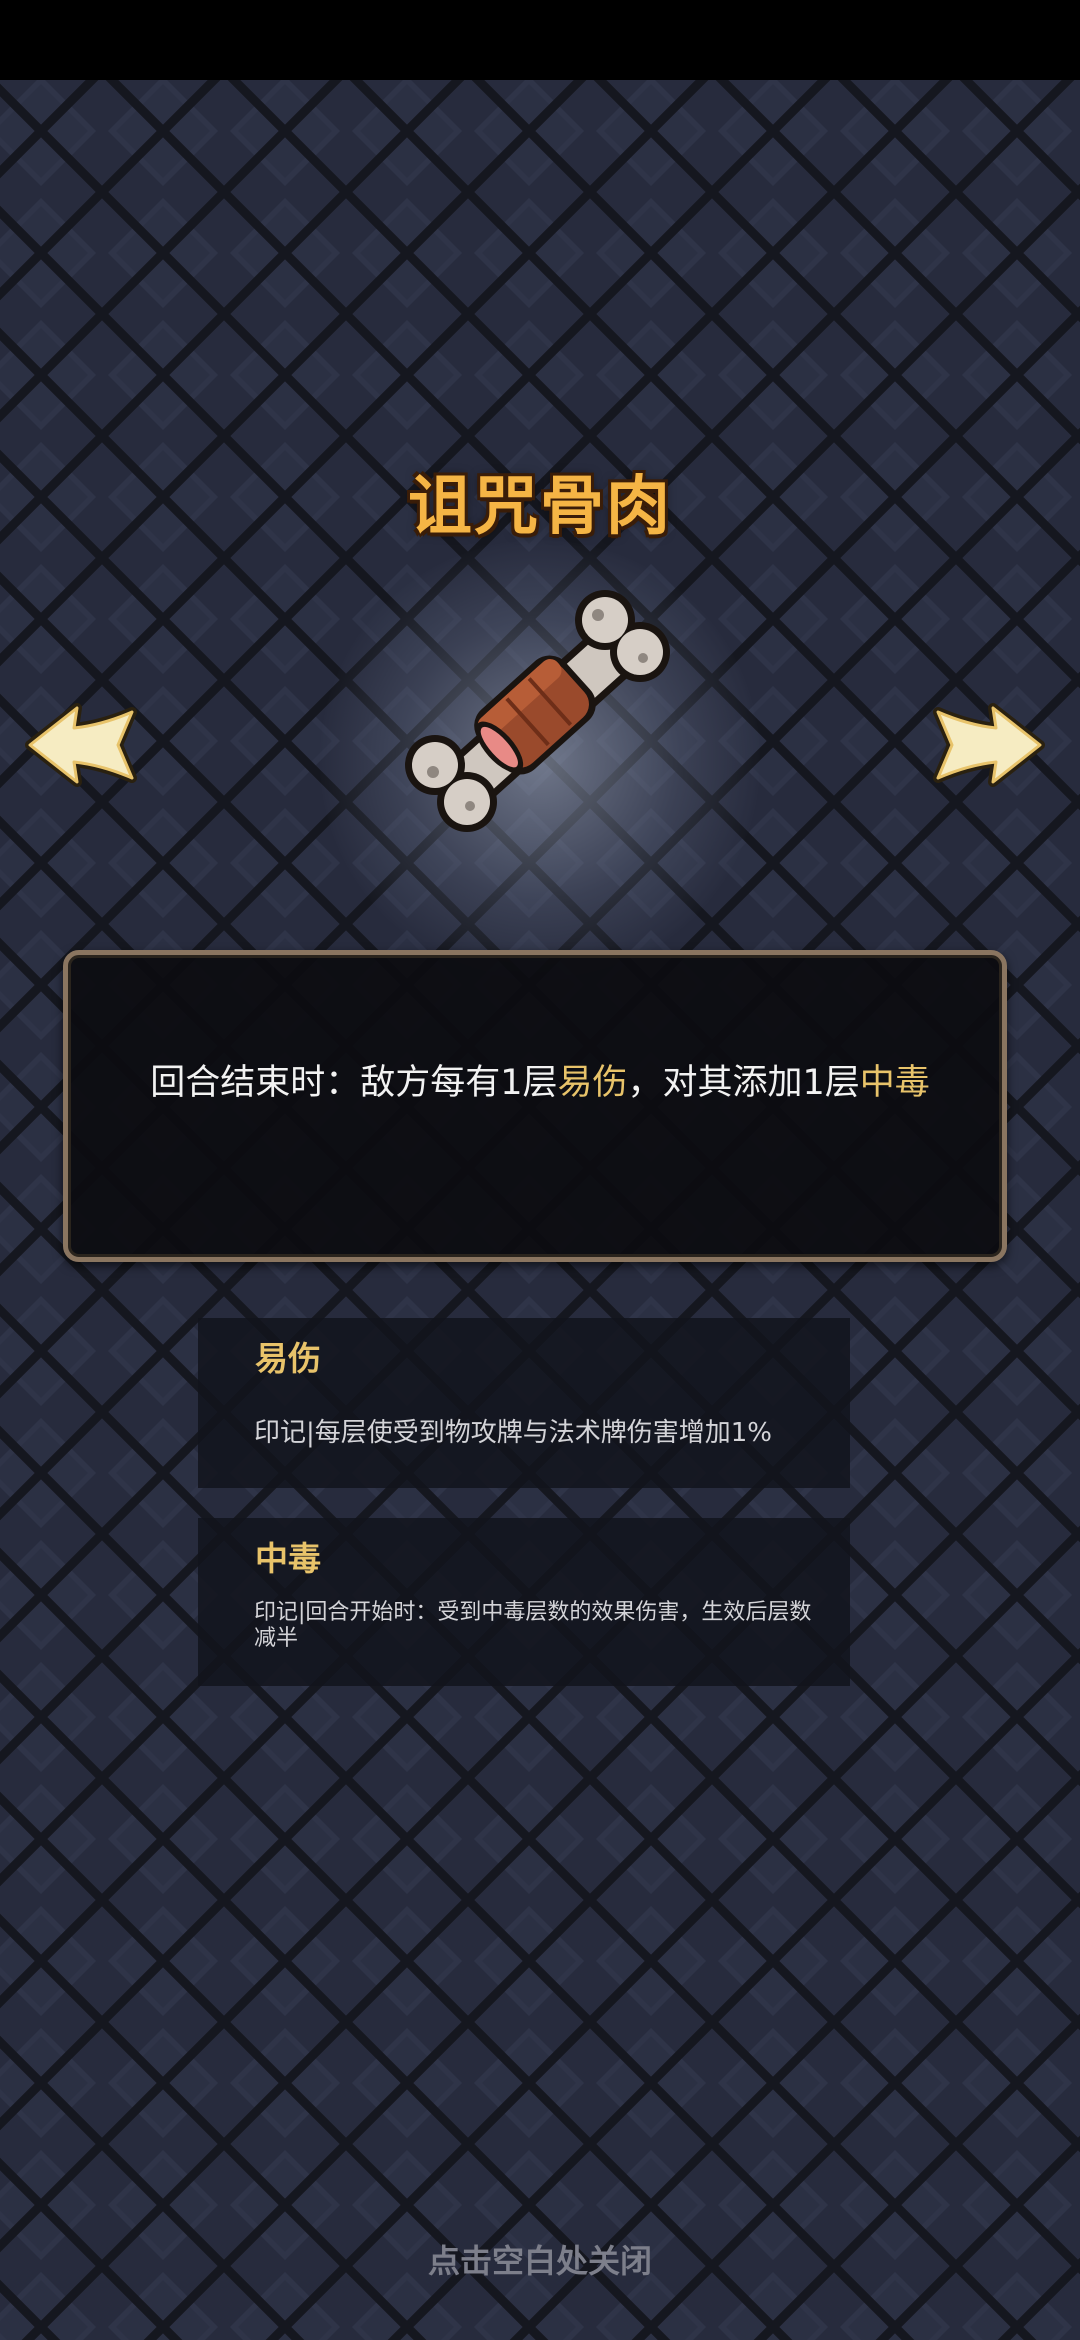 This screenshot has width=1080, height=2340. I want to click on right-arrow-icon, so click(988, 745).